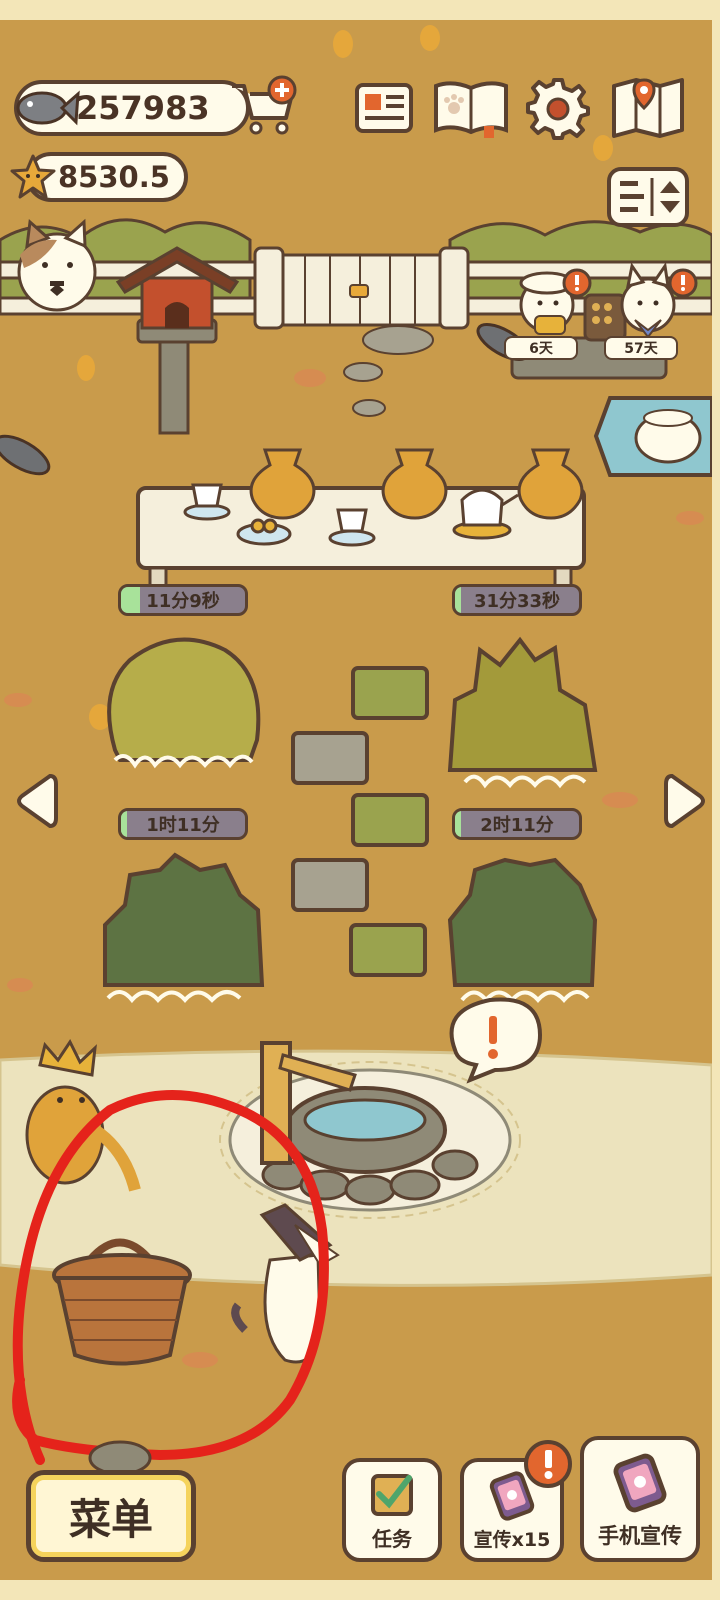 This screenshot has height=1600, width=720. What do you see at coordinates (548, 1464) in the screenshot?
I see `promo-alert-icon` at bounding box center [548, 1464].